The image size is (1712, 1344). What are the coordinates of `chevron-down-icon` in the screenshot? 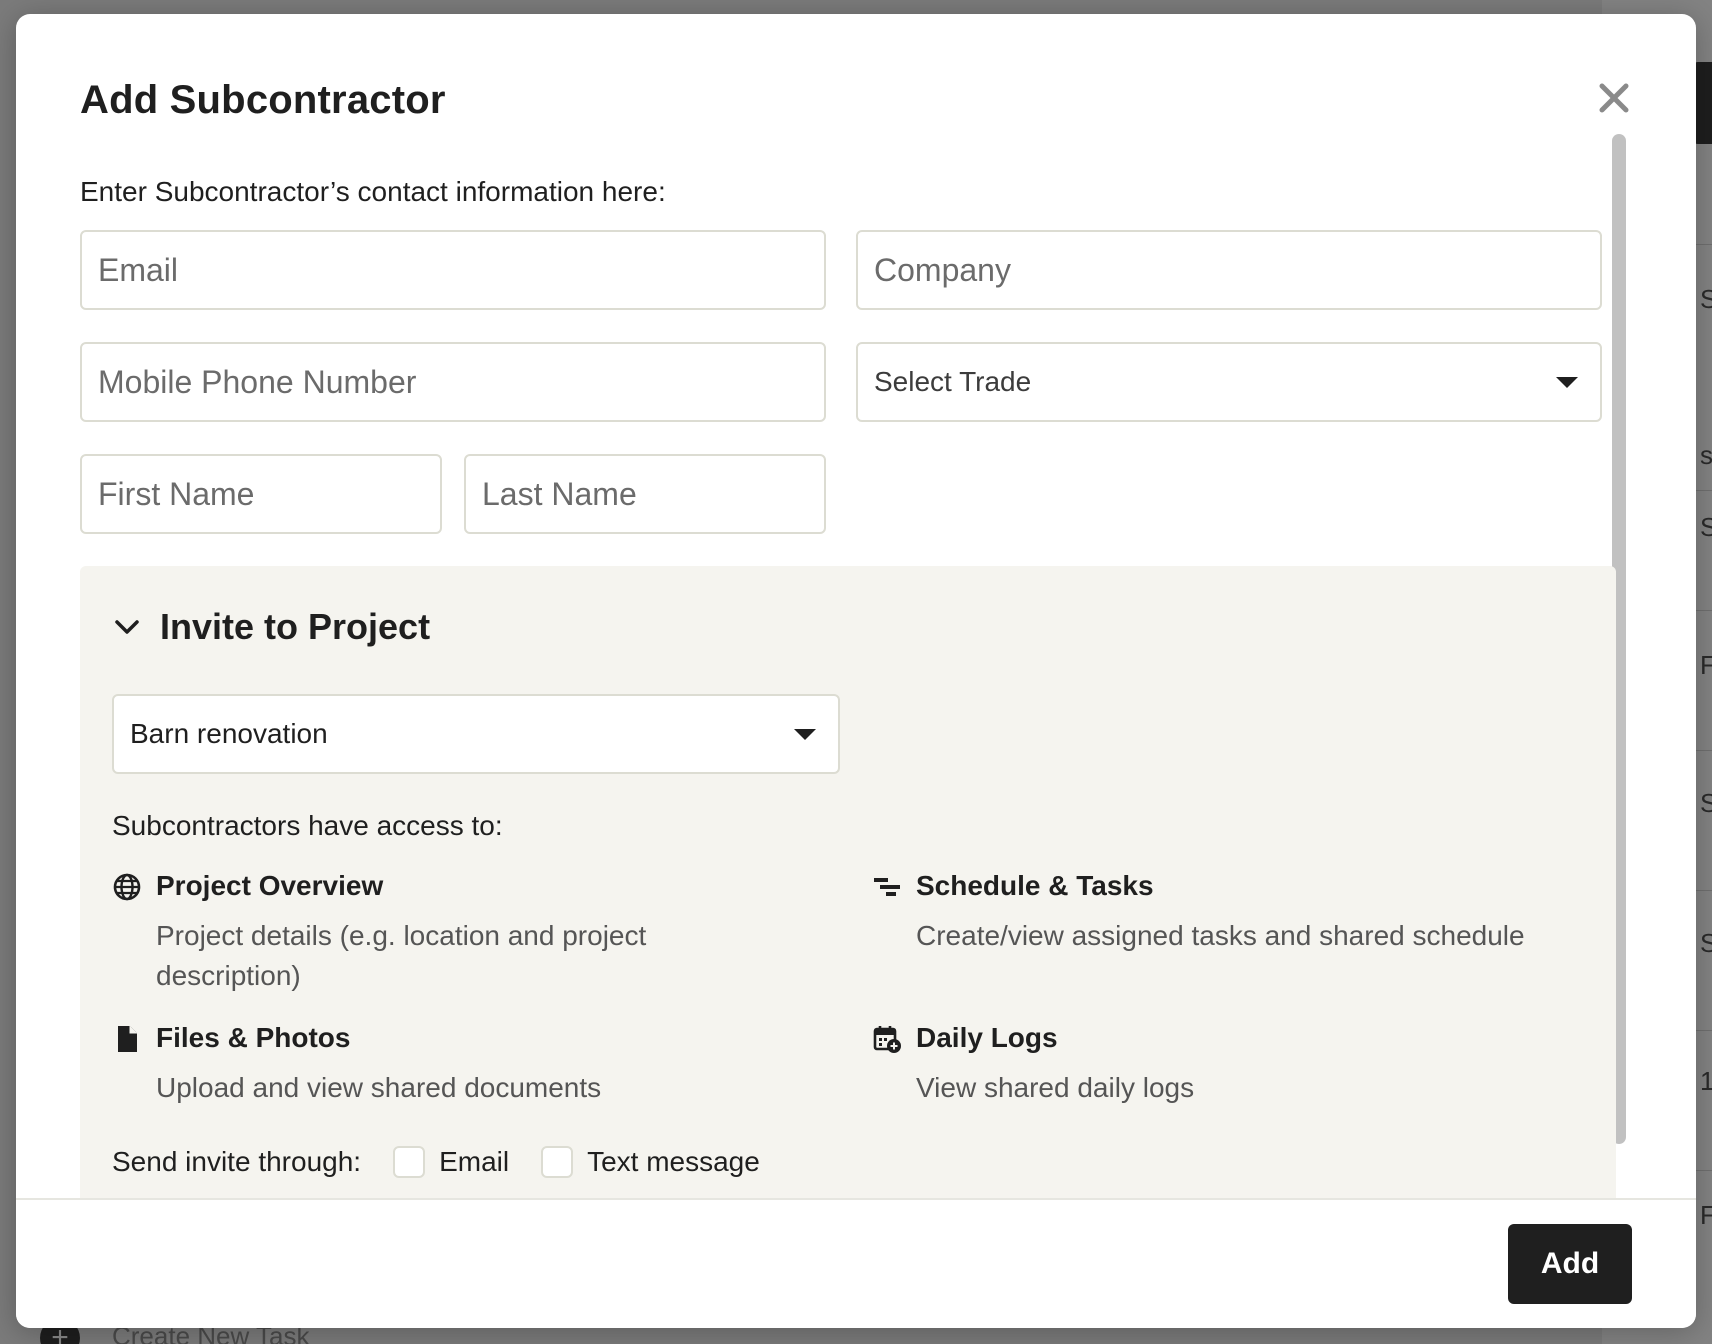 It's located at (127, 627).